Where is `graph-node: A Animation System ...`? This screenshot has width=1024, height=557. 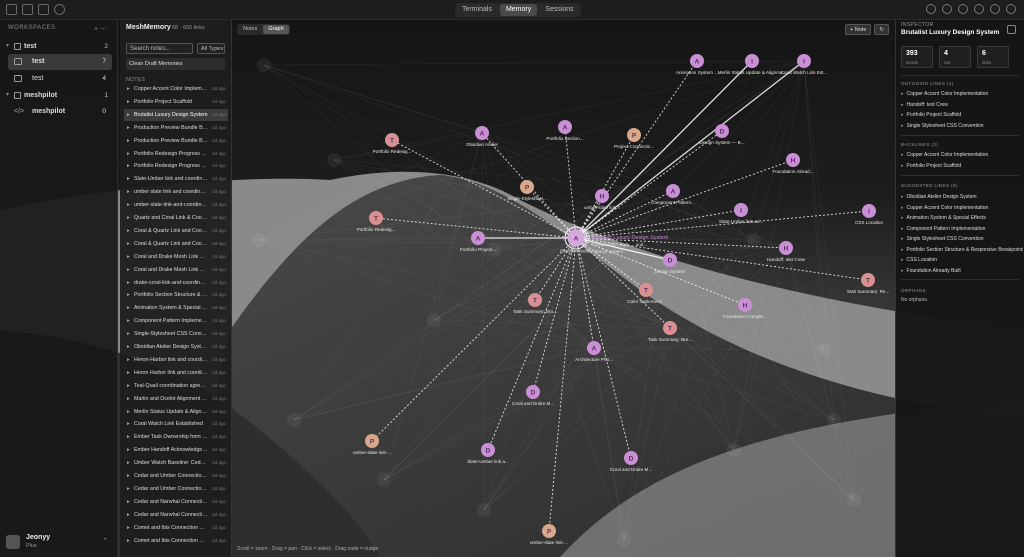 graph-node: A Animation System ... is located at coordinates (697, 64).